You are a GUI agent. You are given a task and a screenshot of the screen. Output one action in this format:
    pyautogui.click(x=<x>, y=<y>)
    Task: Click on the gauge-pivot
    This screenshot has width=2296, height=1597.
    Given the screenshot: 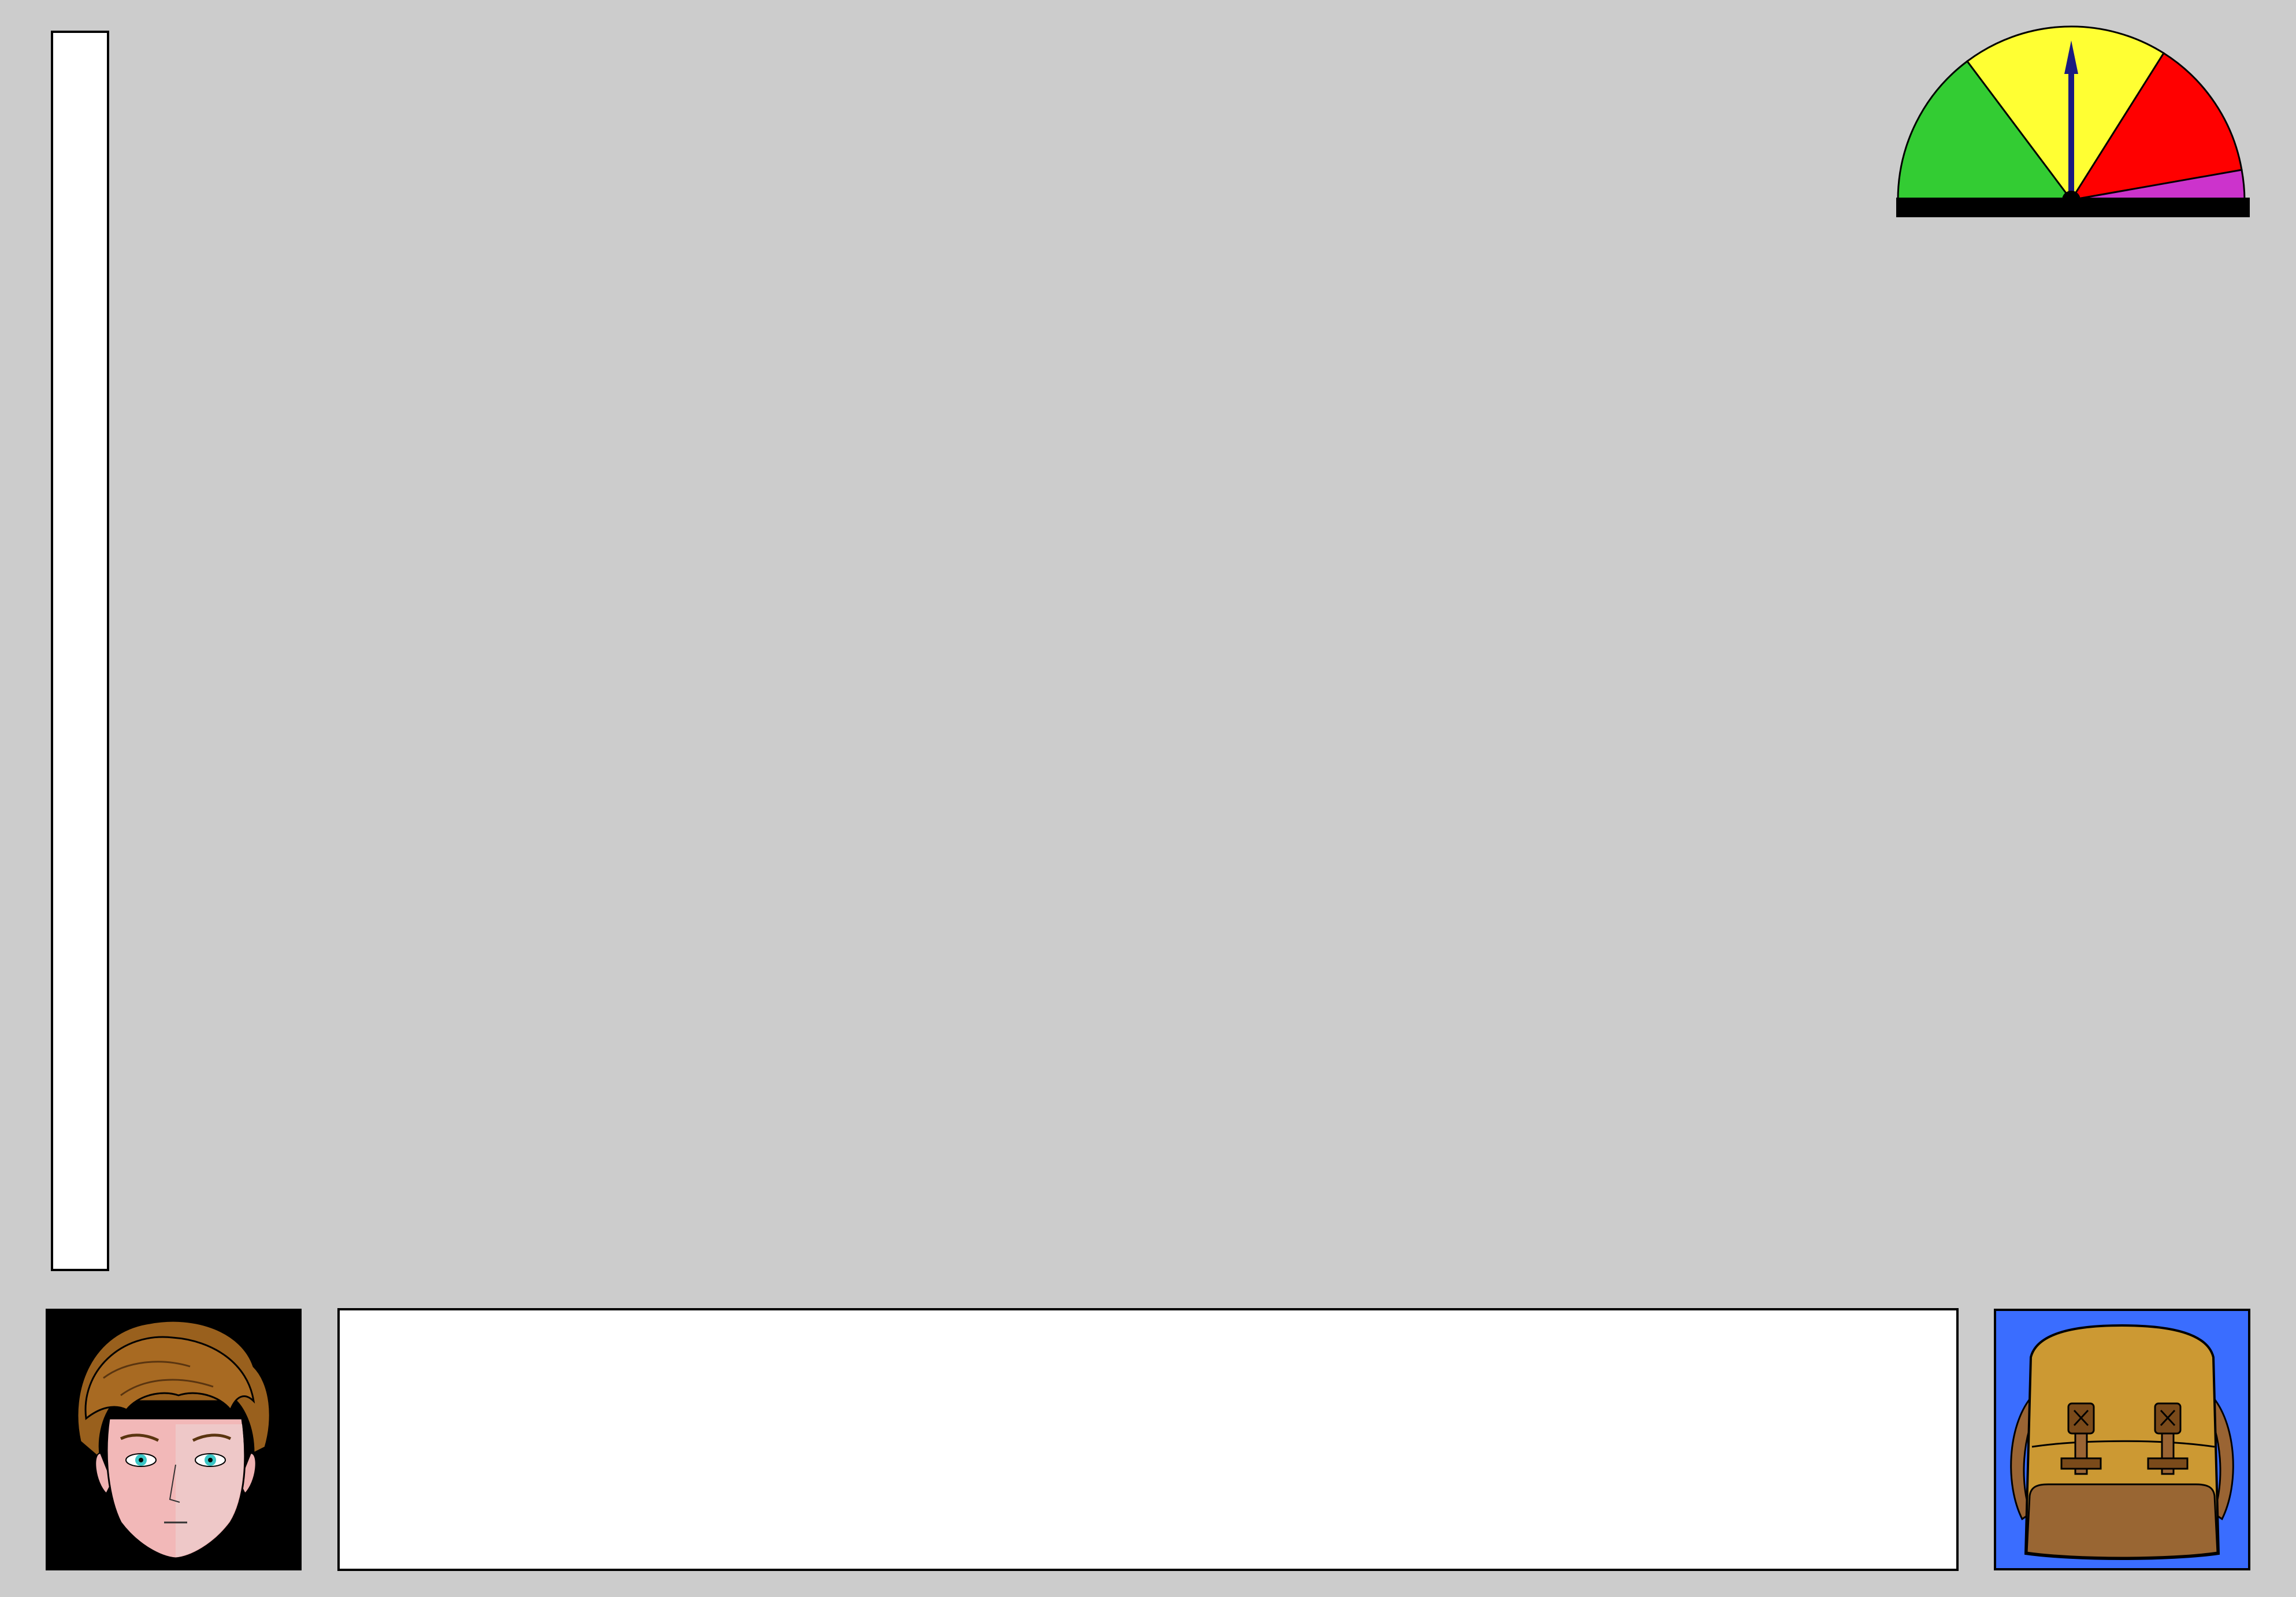 What is the action you would take?
    pyautogui.click(x=2071, y=200)
    